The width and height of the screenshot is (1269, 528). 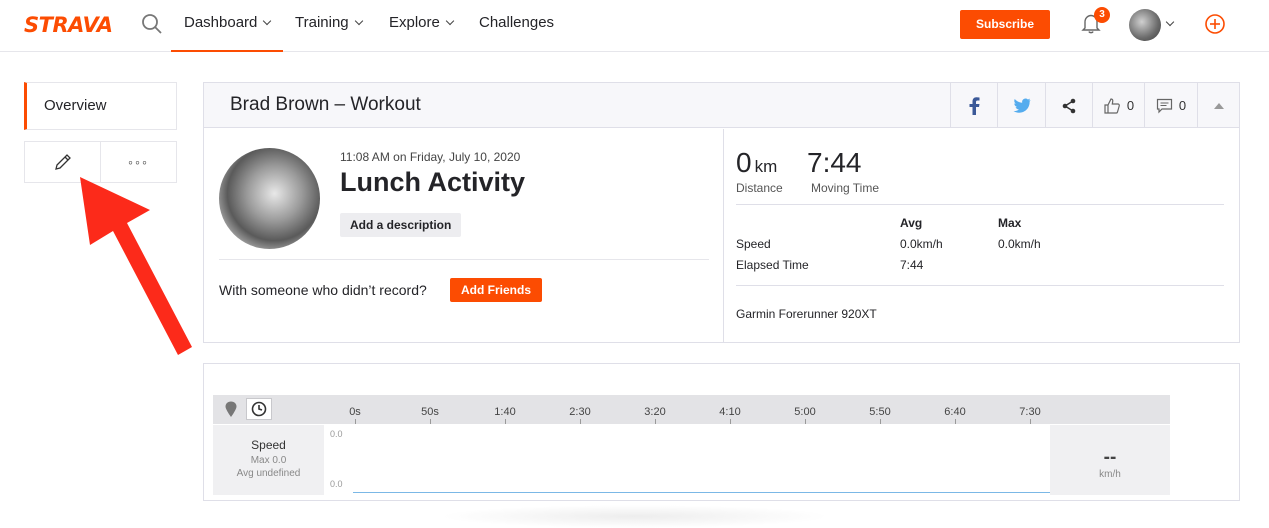 I want to click on nav-dashboard: Dashboard, so click(x=227, y=26).